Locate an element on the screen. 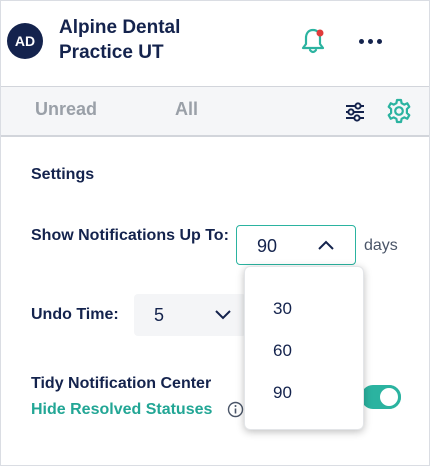  undo-time-select: 5 is located at coordinates (190, 315).